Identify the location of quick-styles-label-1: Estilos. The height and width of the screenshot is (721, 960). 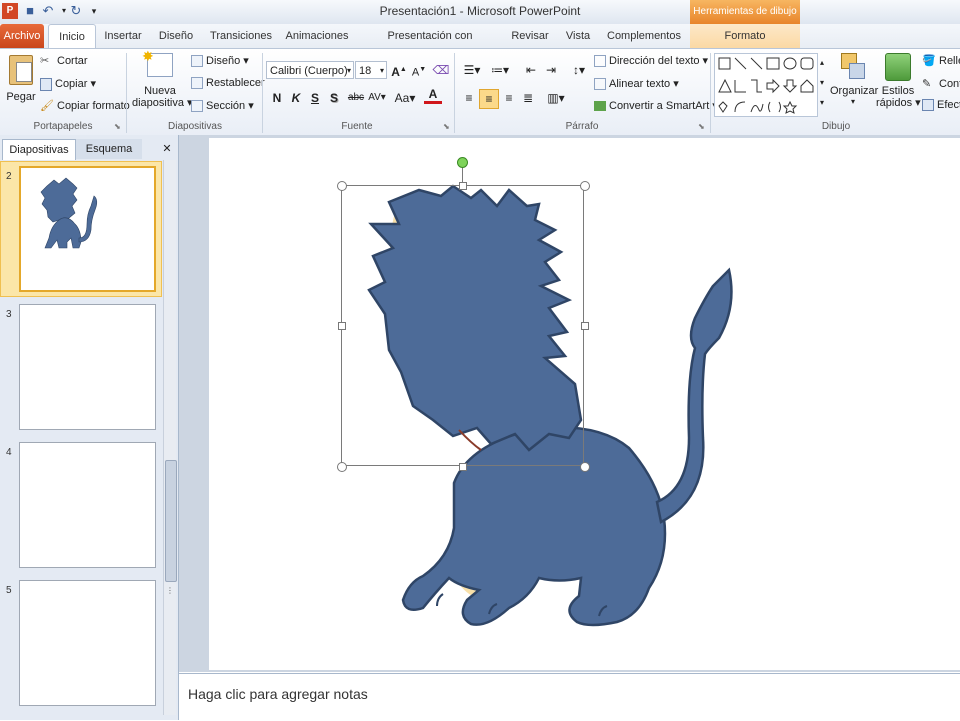
(898, 91).